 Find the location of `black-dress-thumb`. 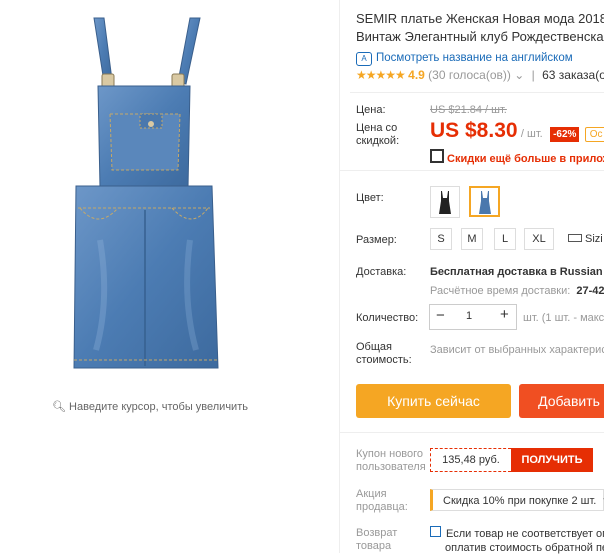

black-dress-thumb is located at coordinates (445, 202).